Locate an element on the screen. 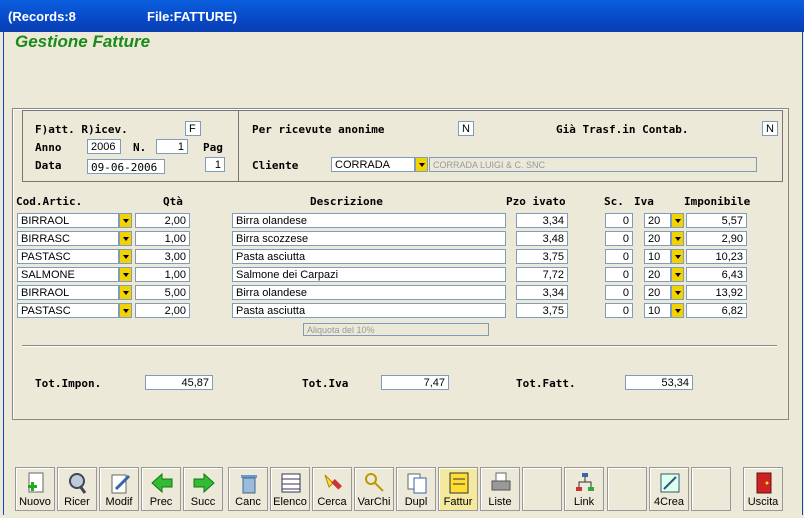 This screenshot has width=804, height=518. tot-fatt-label: Tot.Fatt. is located at coordinates (546, 383).